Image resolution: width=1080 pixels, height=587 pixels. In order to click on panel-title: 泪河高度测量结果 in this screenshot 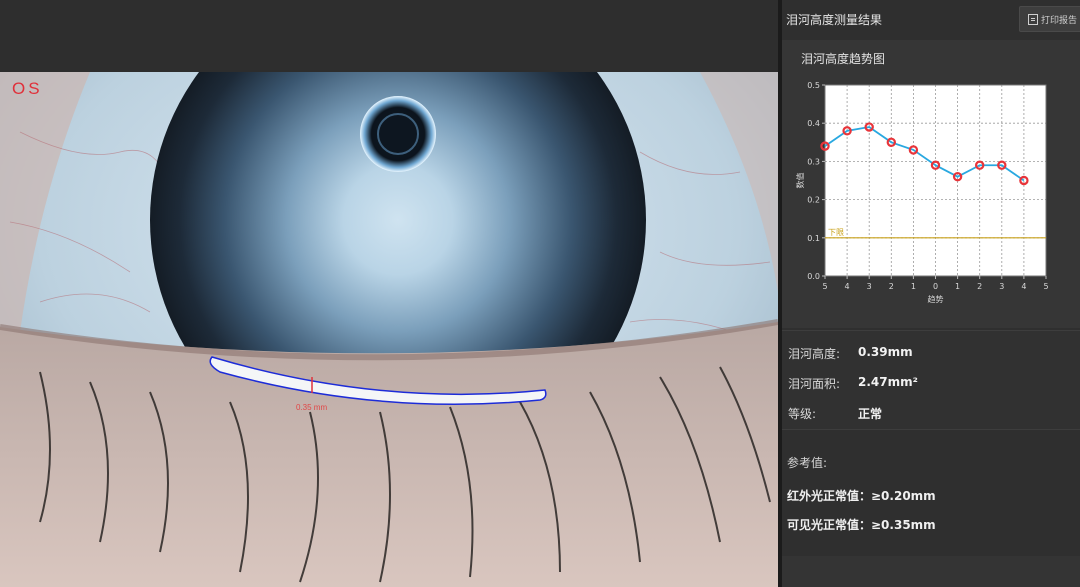, I will do `click(834, 20)`.